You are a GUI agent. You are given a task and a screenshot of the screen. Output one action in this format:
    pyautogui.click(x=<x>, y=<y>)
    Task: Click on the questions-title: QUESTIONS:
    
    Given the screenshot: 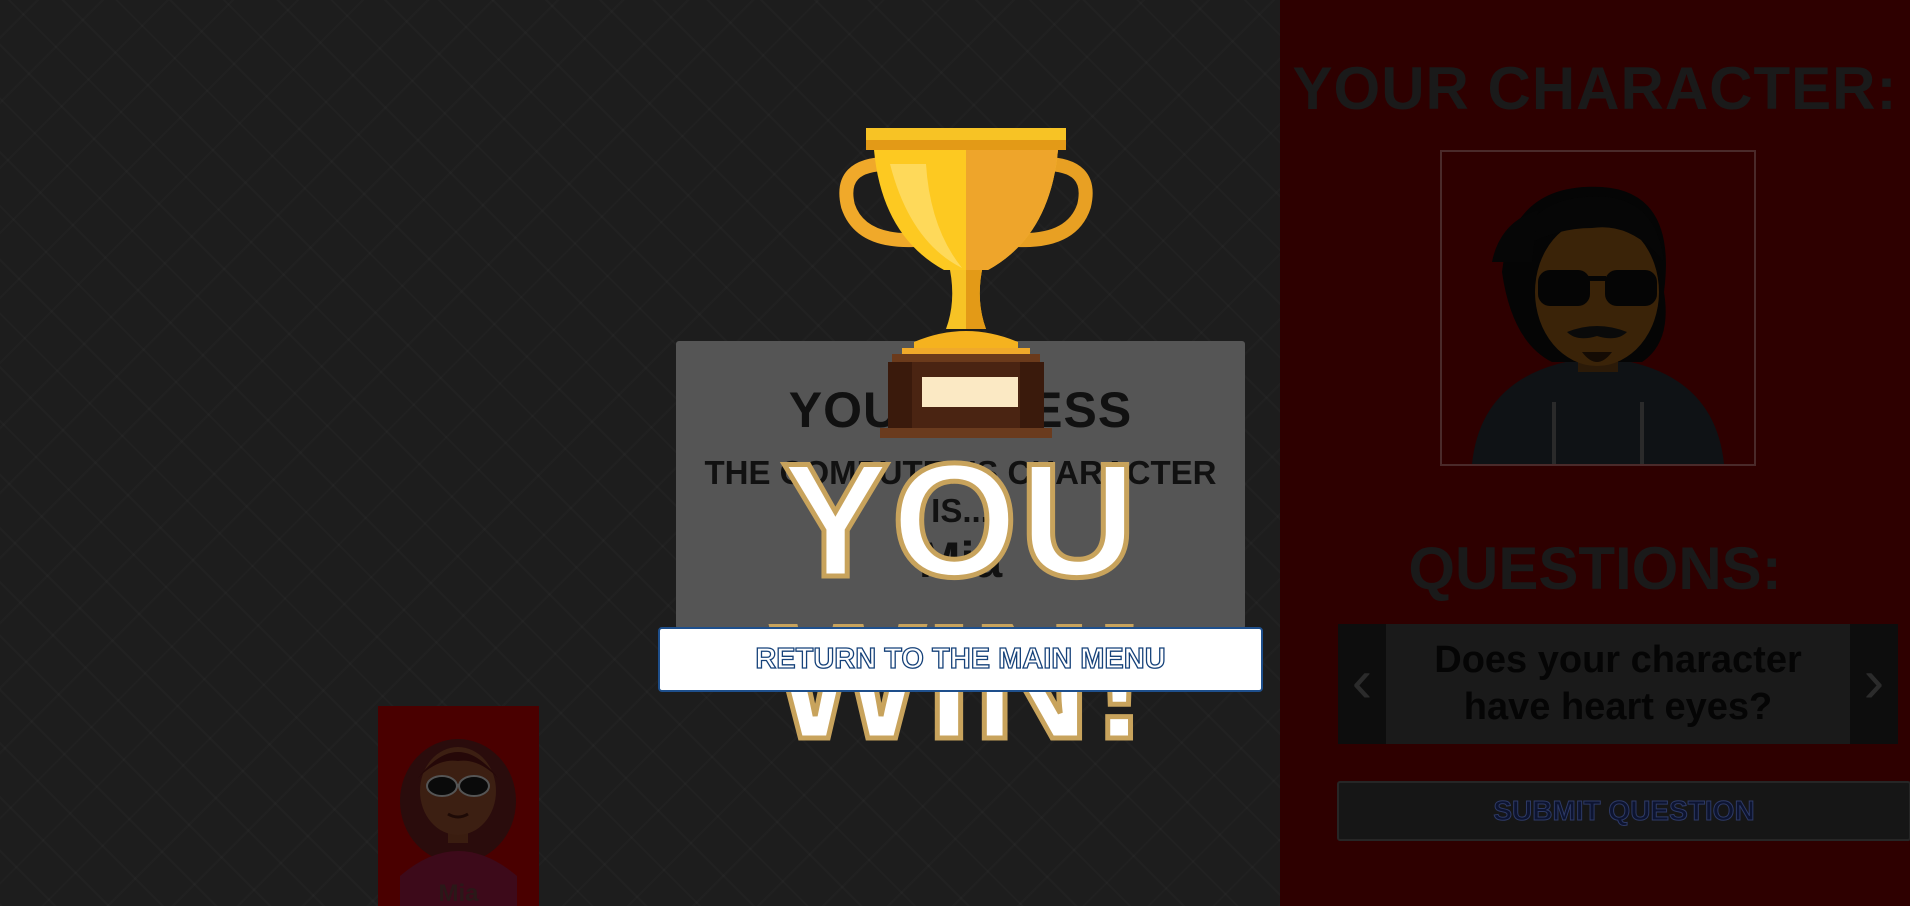 What is the action you would take?
    pyautogui.click(x=1595, y=568)
    